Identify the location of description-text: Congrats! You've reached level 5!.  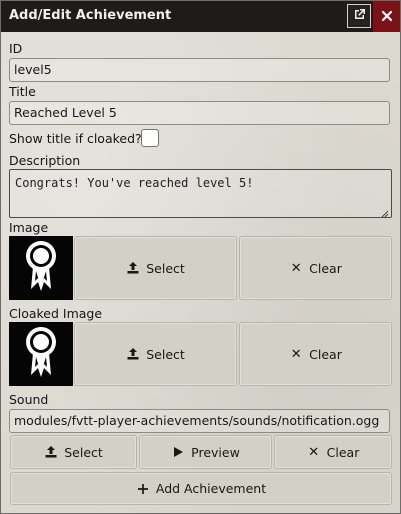
(134, 183).